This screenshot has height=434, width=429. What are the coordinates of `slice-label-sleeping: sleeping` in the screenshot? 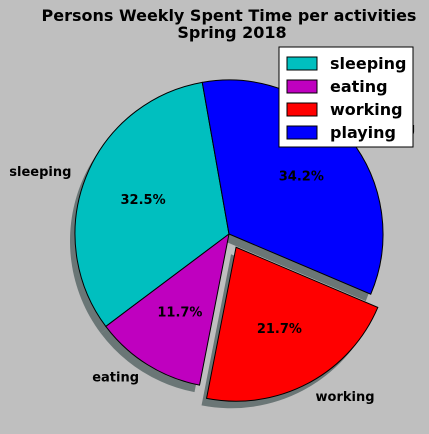 It's located at (40, 172).